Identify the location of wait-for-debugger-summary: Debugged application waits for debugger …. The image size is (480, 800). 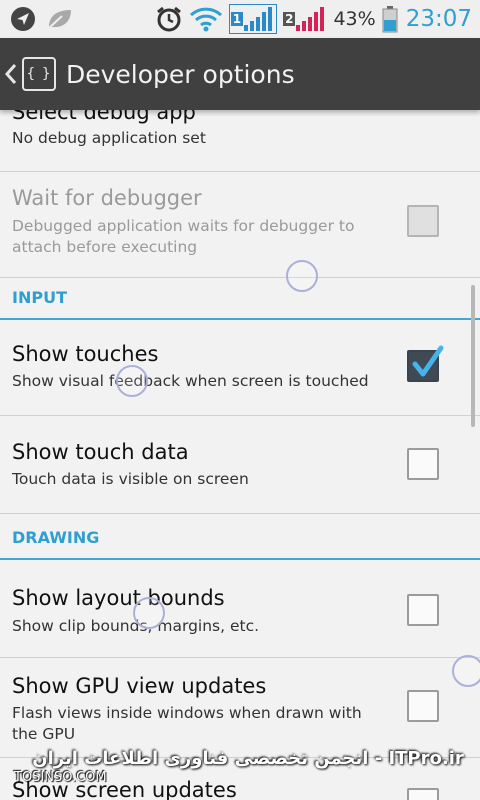
(183, 236).